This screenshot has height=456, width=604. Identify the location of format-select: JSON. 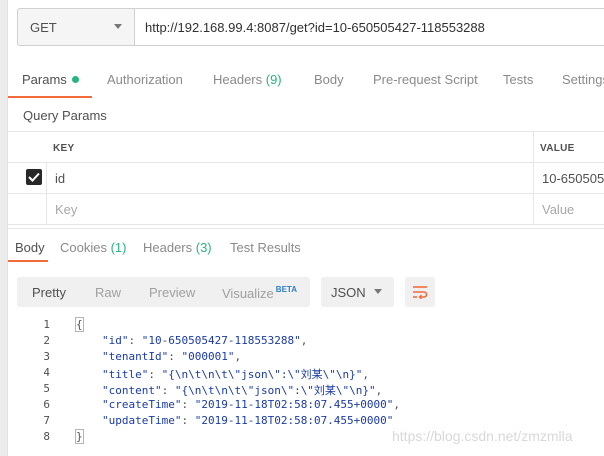
(357, 292).